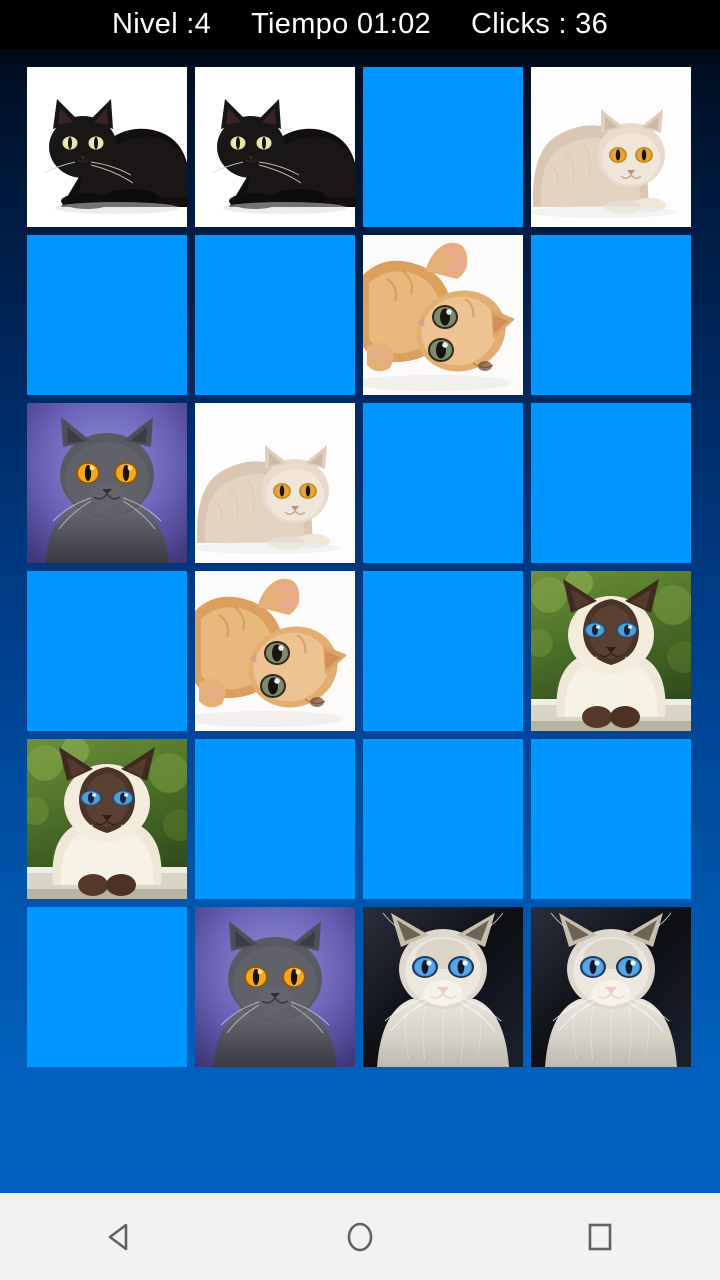  What do you see at coordinates (539, 24) in the screenshot?
I see `clicks-stat: Clicks : 36` at bounding box center [539, 24].